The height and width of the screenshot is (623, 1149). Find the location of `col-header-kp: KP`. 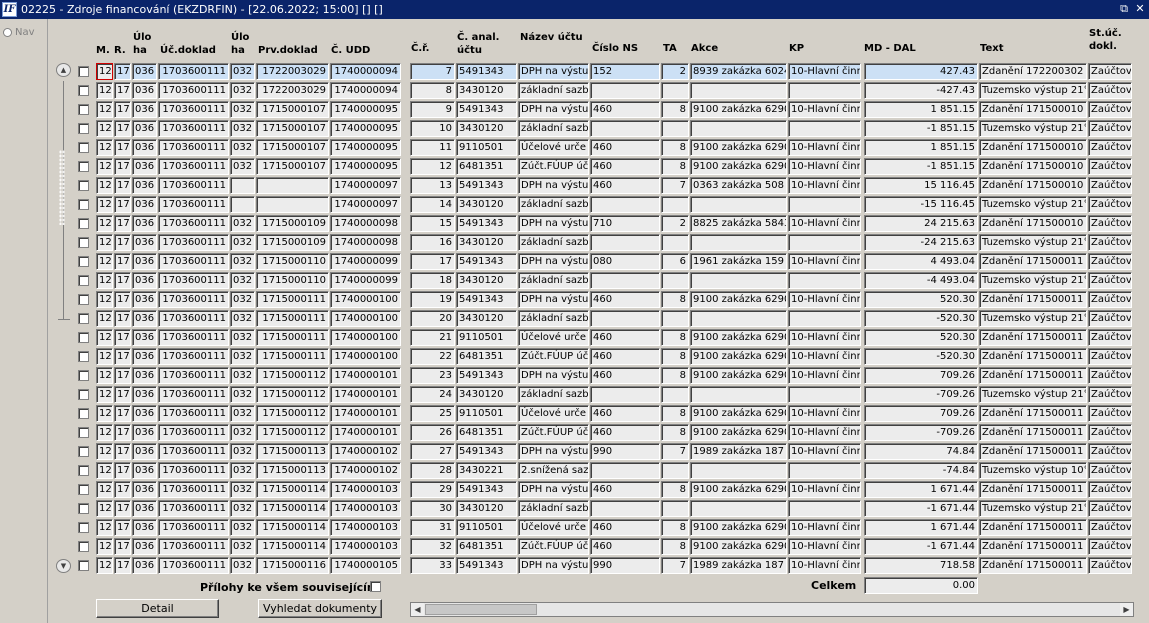

col-header-kp: KP is located at coordinates (796, 48).